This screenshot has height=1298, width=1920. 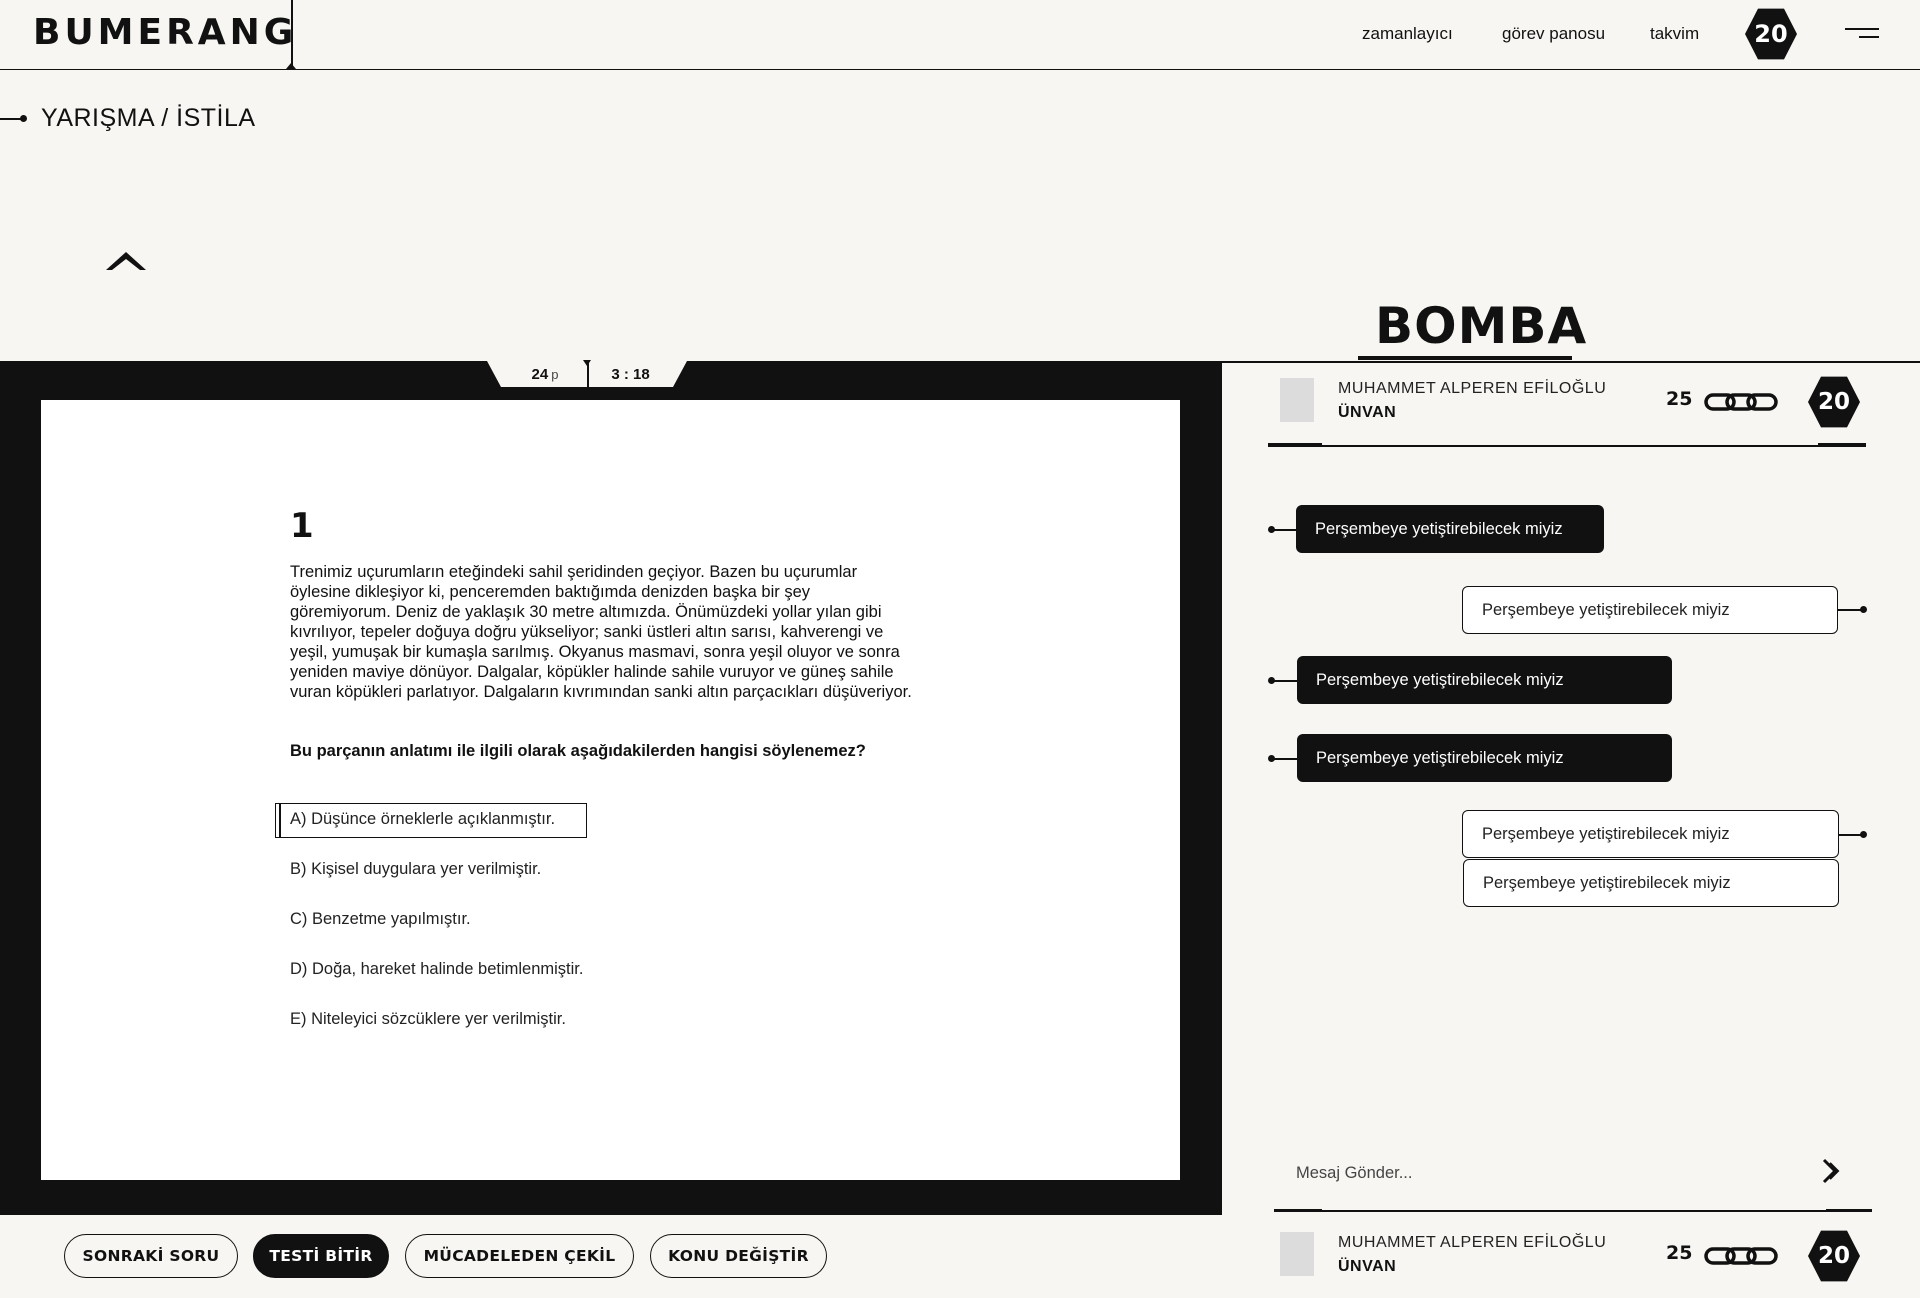 I want to click on mode-title: BOMBA, so click(x=1481, y=326).